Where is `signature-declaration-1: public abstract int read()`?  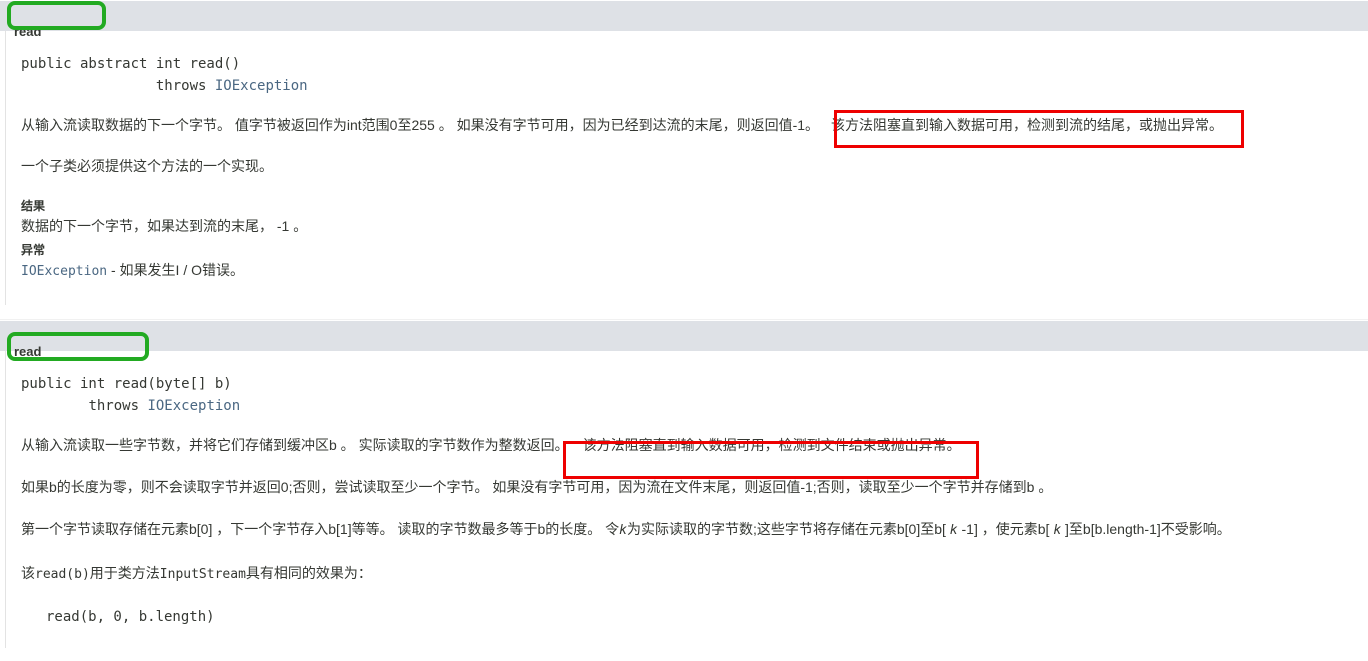
signature-declaration-1: public abstract int read() is located at coordinates (131, 64).